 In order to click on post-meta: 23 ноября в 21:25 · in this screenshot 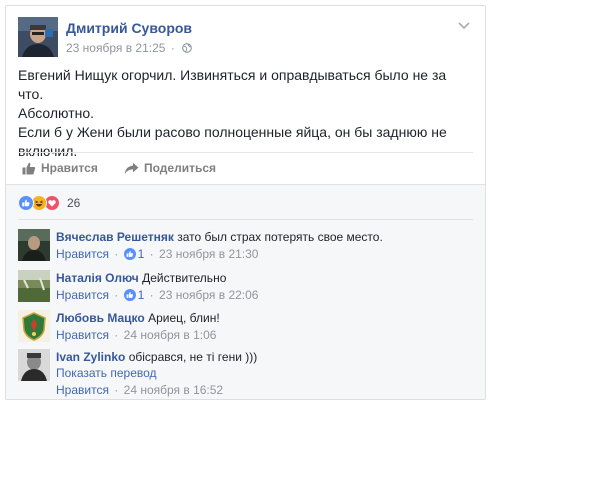, I will do `click(129, 48)`.